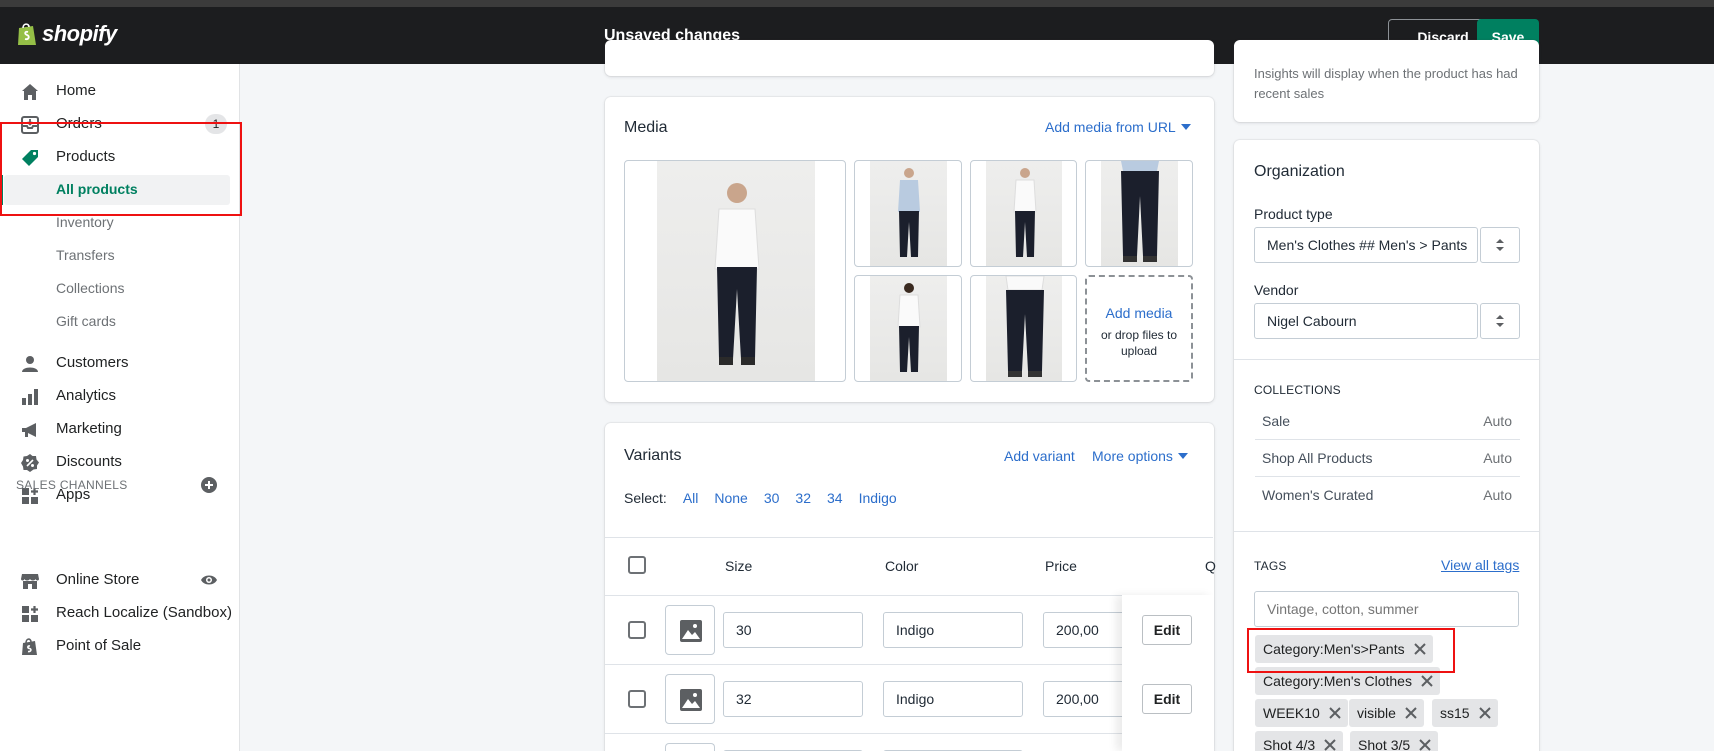  I want to click on variant-select-row: Select: All None 30 32 34 Indigo, so click(768, 498).